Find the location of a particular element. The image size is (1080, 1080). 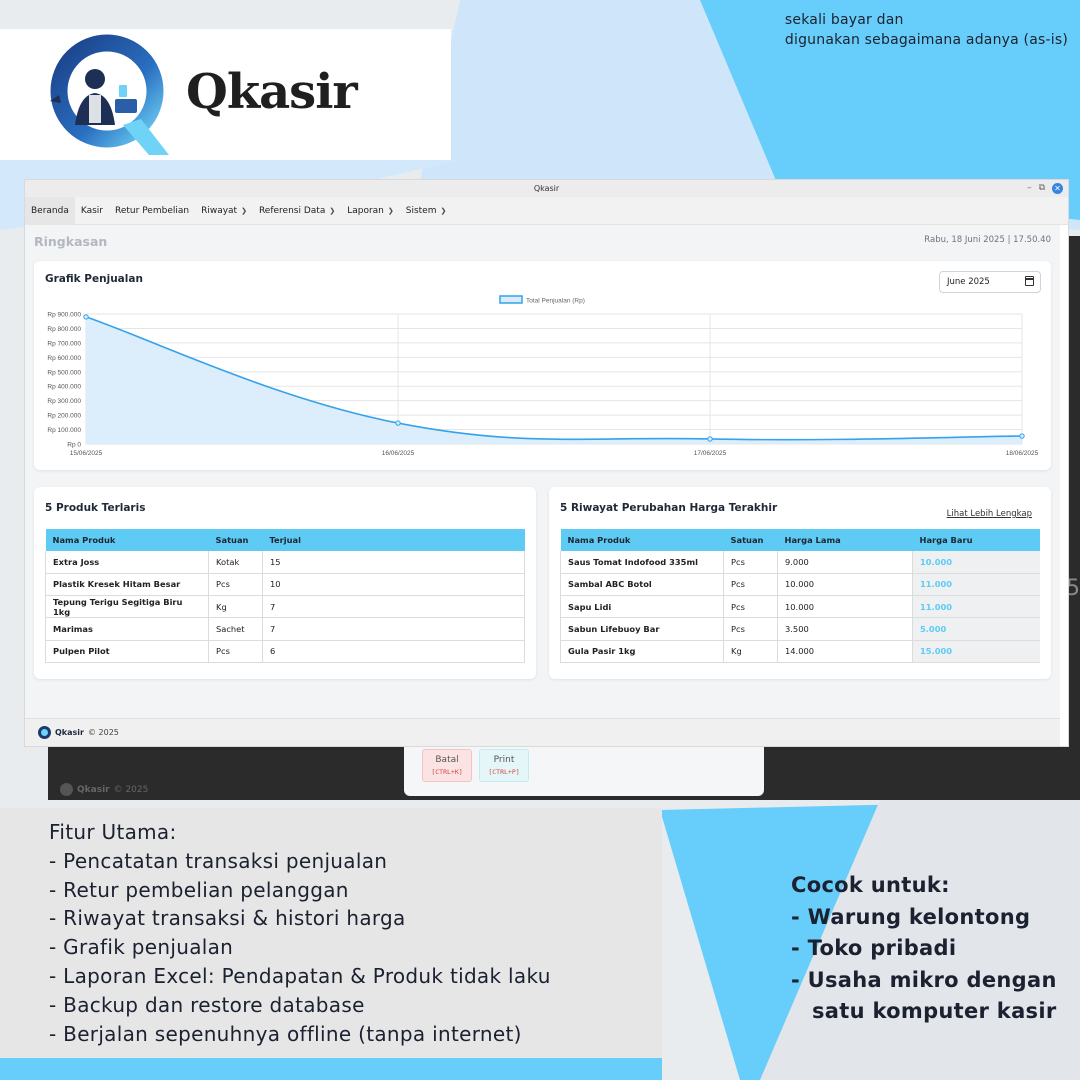

table-row: Plastik Kresek Hitam Besar Pcs 10 is located at coordinates (285, 585).